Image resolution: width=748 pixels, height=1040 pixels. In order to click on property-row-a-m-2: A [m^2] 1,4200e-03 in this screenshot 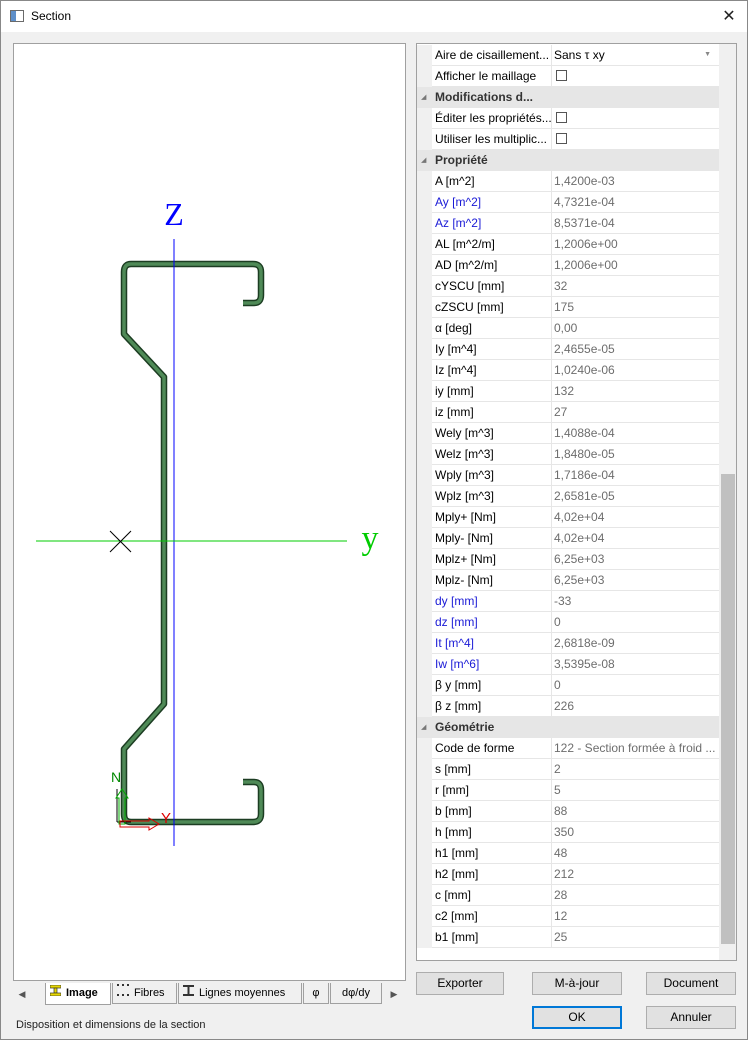, I will do `click(568, 181)`.